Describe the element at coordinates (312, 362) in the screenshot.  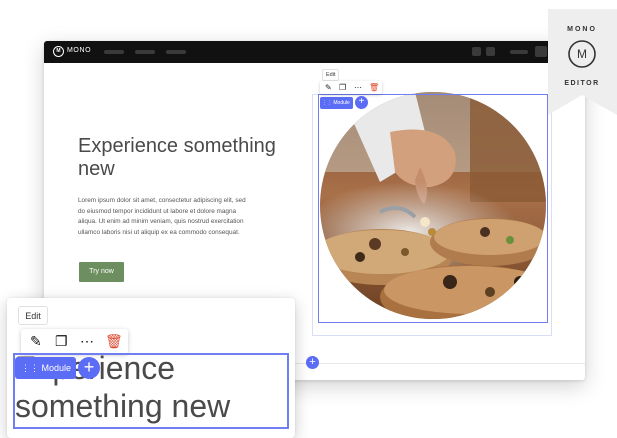
I see `add-section-button: +` at that location.